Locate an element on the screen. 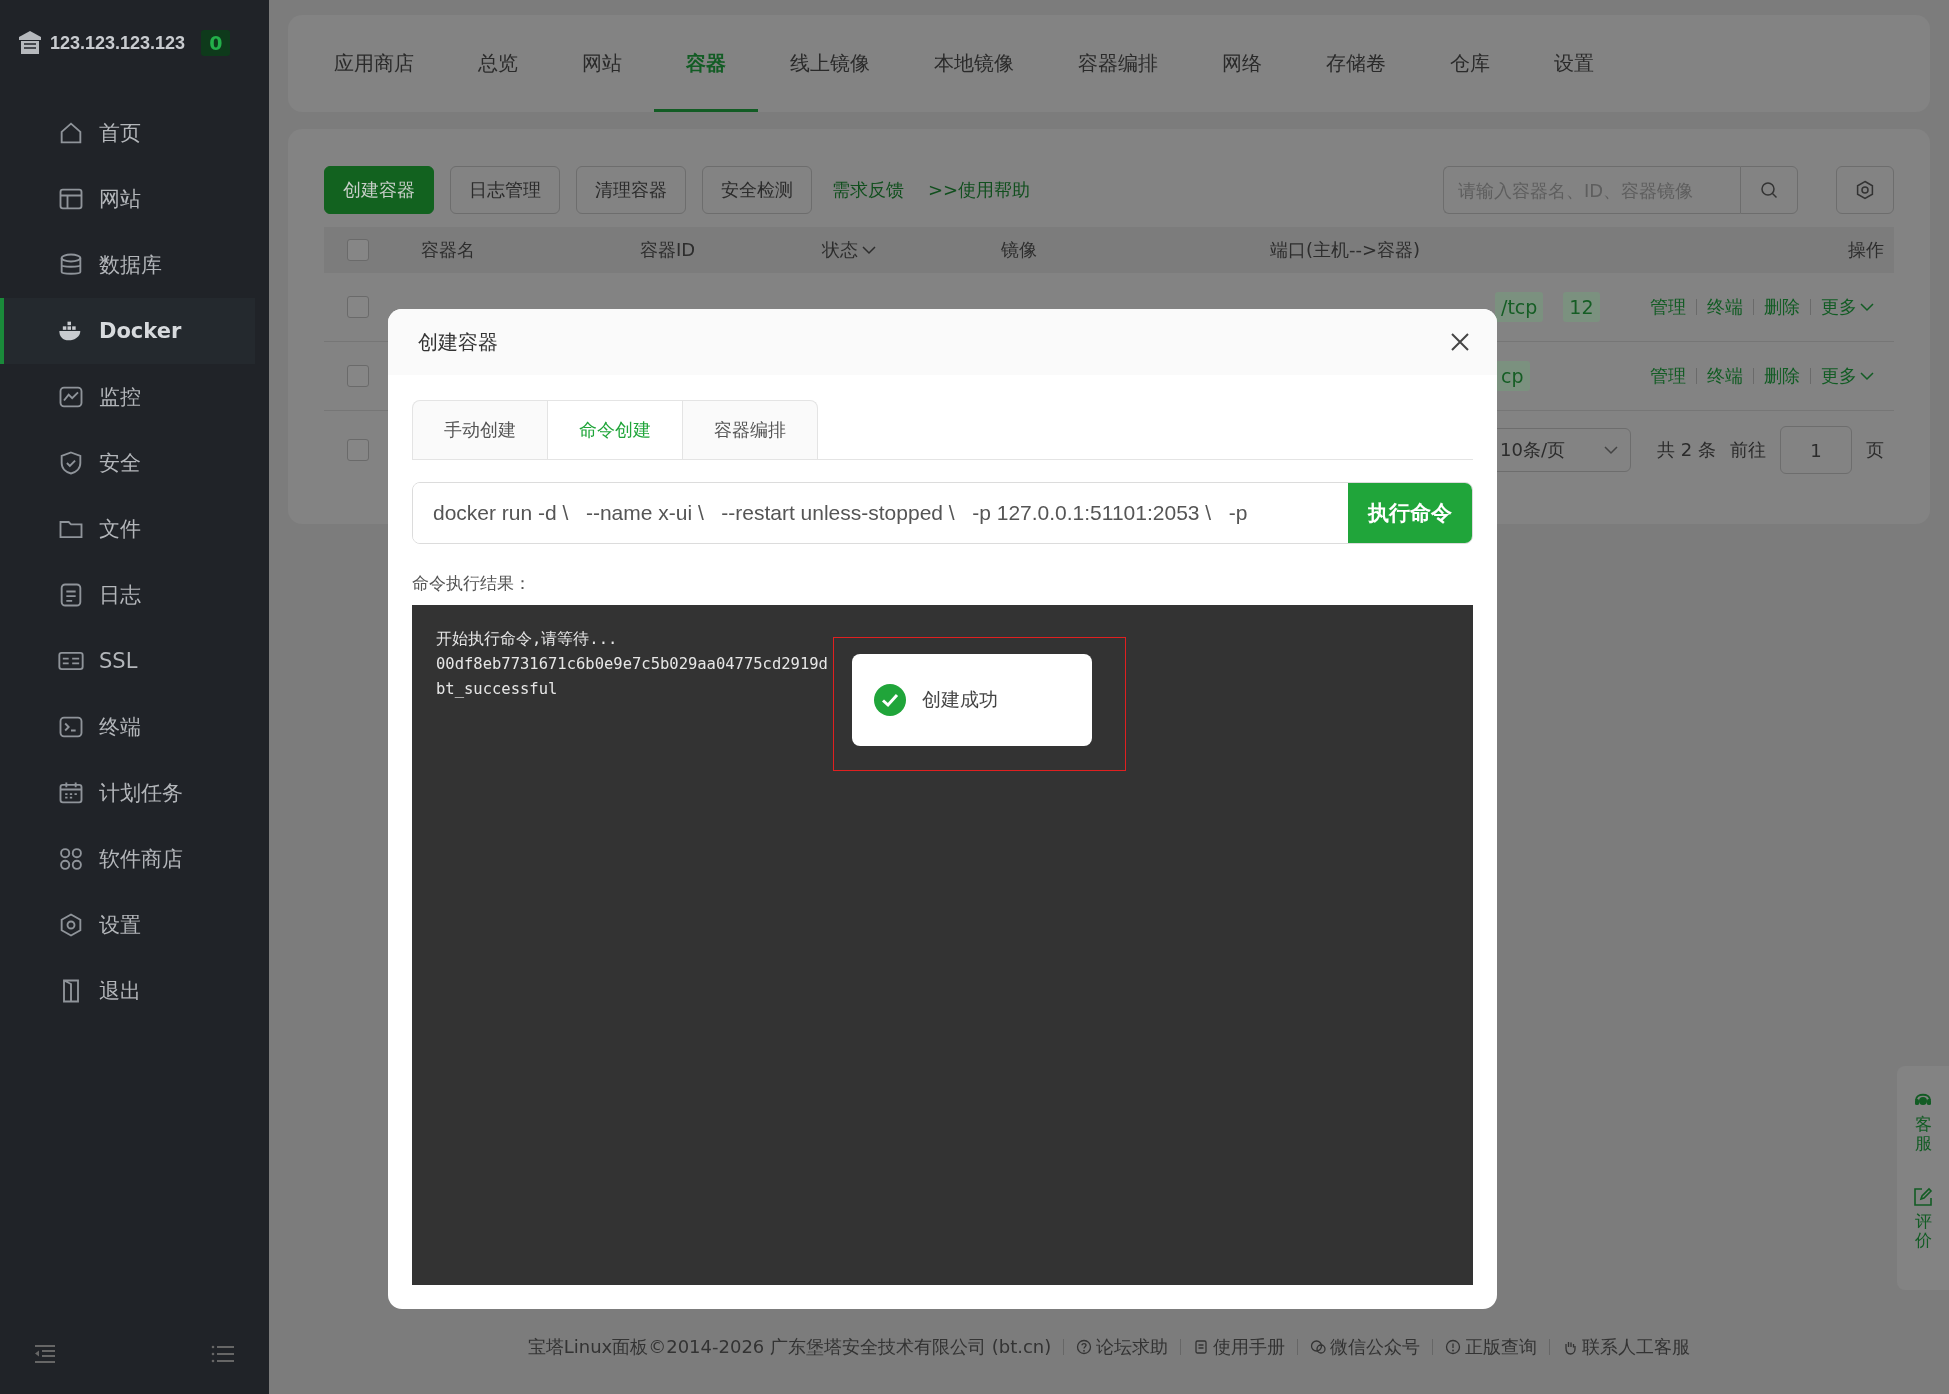 The height and width of the screenshot is (1394, 1949). command-field: docker run -d \ --name x-ui \ --restart unless-stopped \ -p 127.0.0.1:51101:2053 \ -p 执行命令 is located at coordinates (942, 513).